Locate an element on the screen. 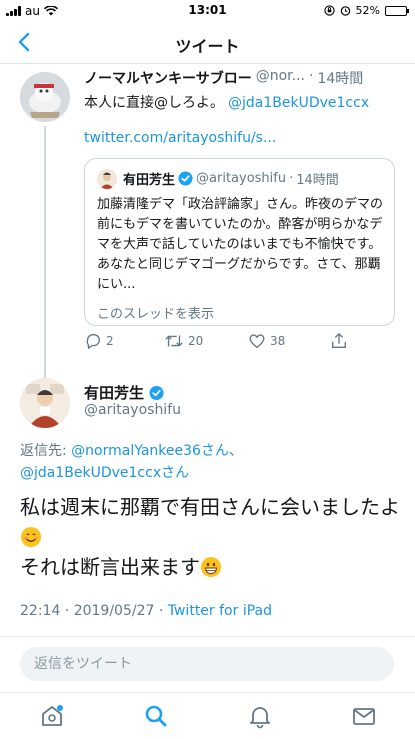 The image size is (415, 739). home-icon is located at coordinates (52, 715).